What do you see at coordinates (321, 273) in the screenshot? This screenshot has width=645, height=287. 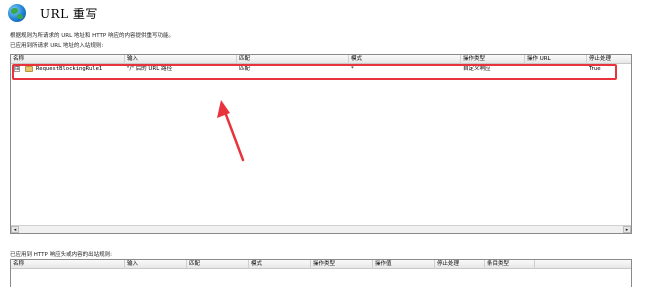 I see `outbound-rules-grid: 名称 输入 匹配 模式 操作类型 操作值 停止处理 条目类型` at bounding box center [321, 273].